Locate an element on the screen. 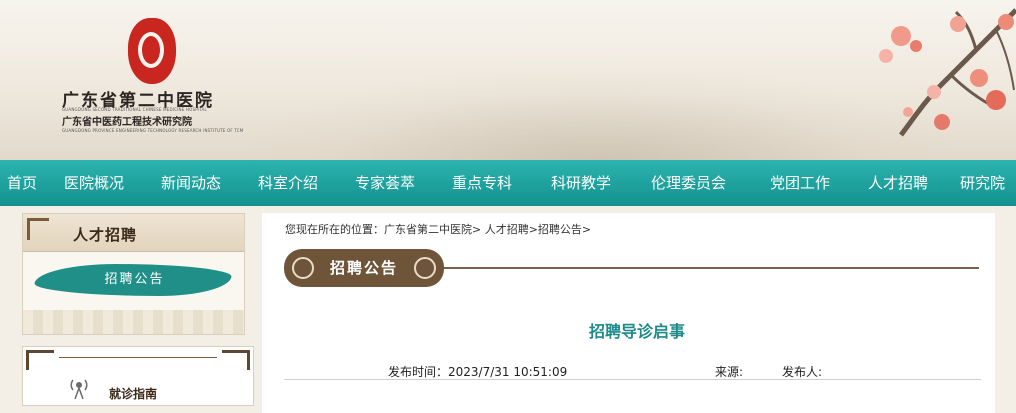 The height and width of the screenshot is (413, 1016). nav-item-key-specialties: 重点专科 is located at coordinates (482, 183).